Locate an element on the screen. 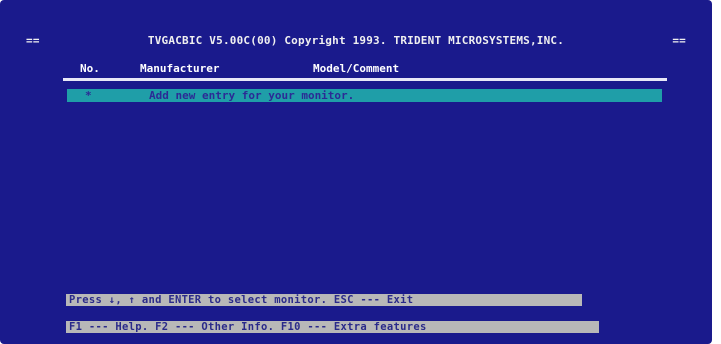 The height and width of the screenshot is (344, 721). entry-marker: * is located at coordinates (88, 95).